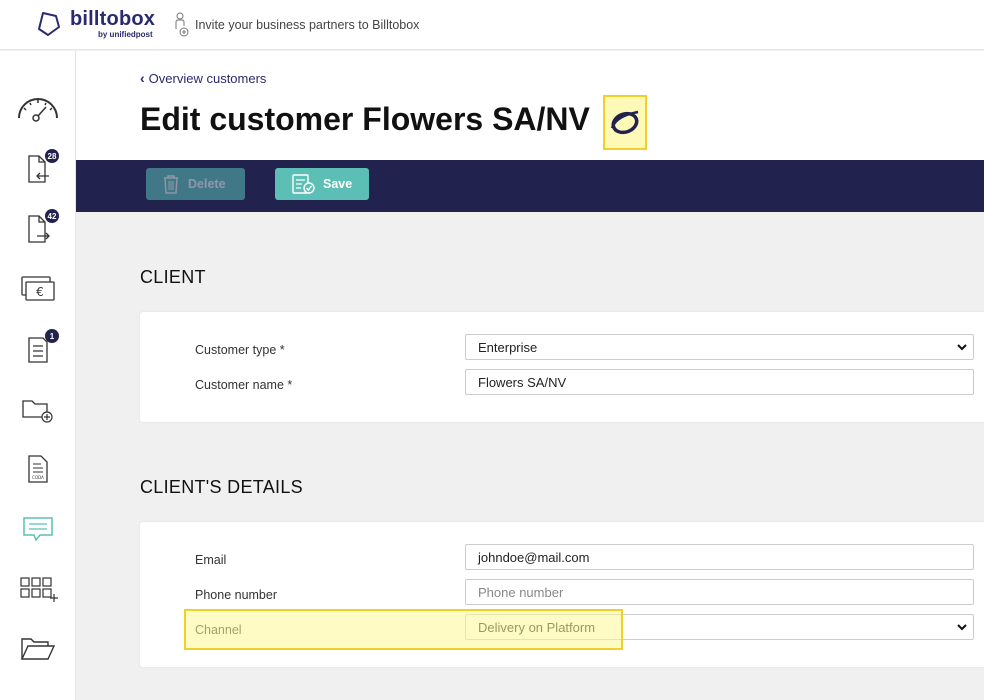 The height and width of the screenshot is (700, 984). What do you see at coordinates (38, 375) in the screenshot?
I see `sidebar: 28 42 € 1 CODA` at bounding box center [38, 375].